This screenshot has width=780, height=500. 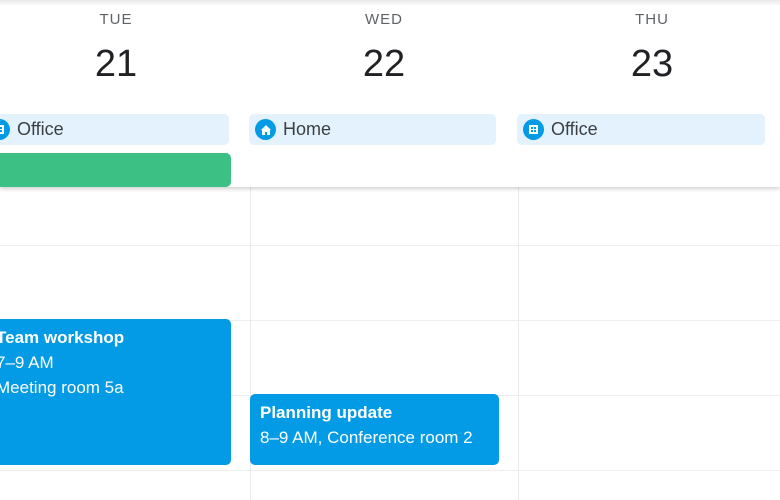 What do you see at coordinates (326, 412) in the screenshot?
I see `event-title: Planning update` at bounding box center [326, 412].